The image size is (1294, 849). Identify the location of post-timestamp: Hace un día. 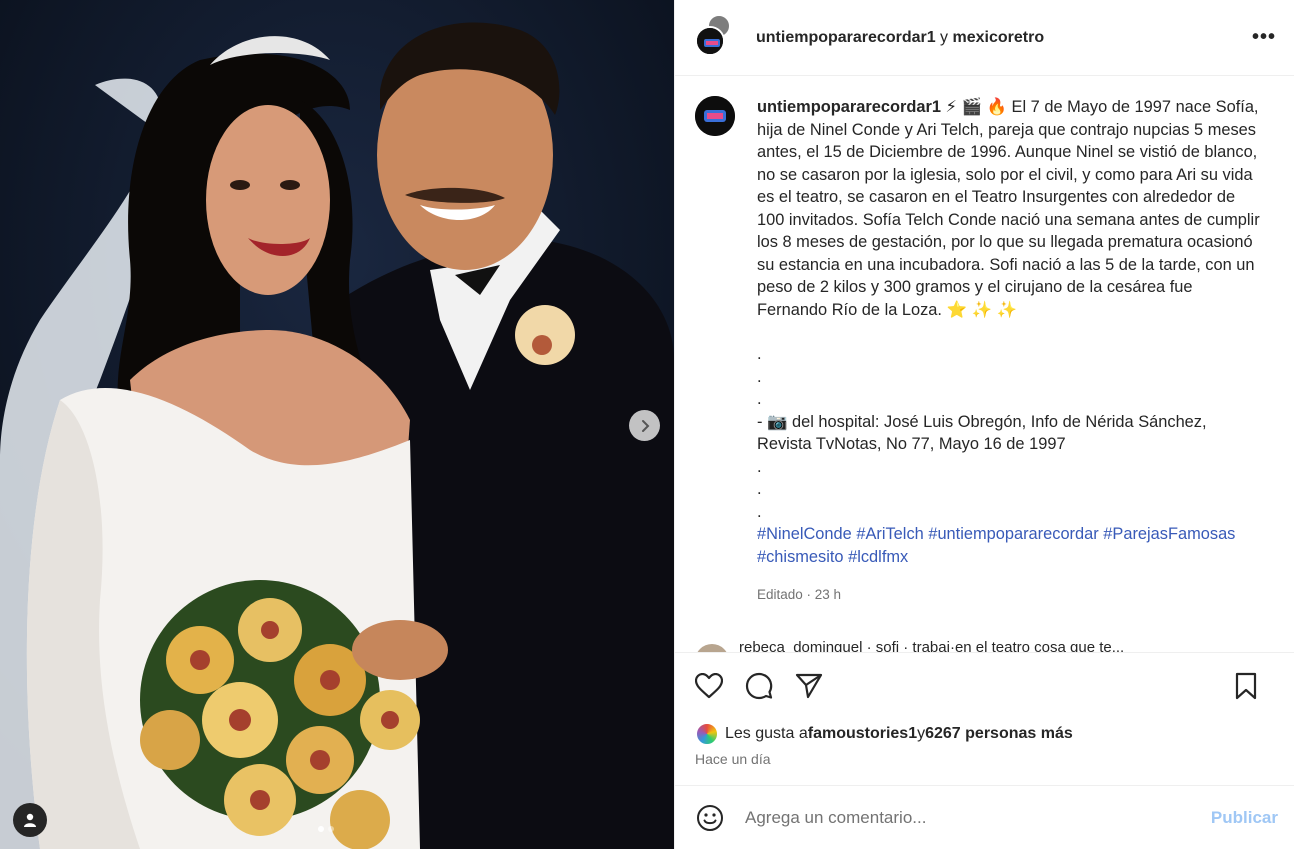
(984, 767).